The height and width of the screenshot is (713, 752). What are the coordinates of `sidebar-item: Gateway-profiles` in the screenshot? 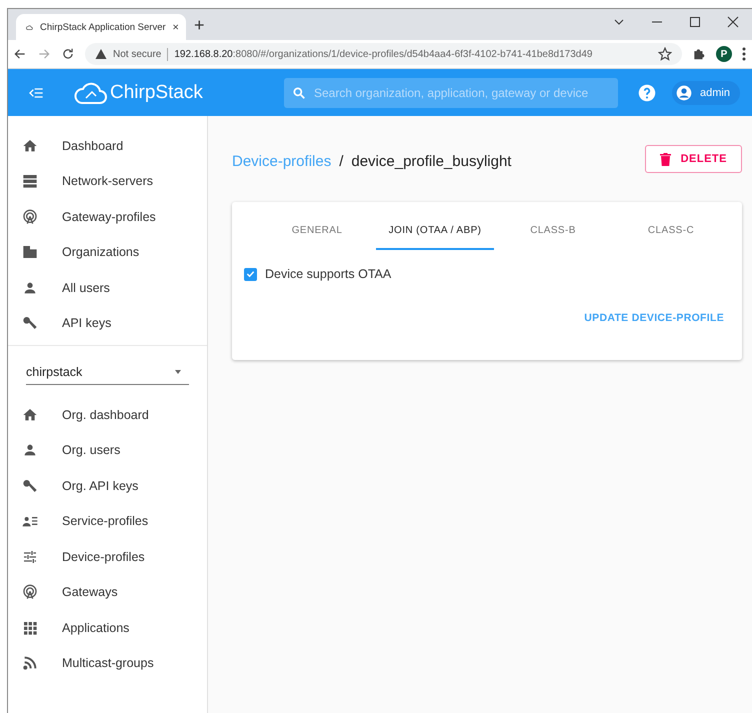 It's located at (107, 216).